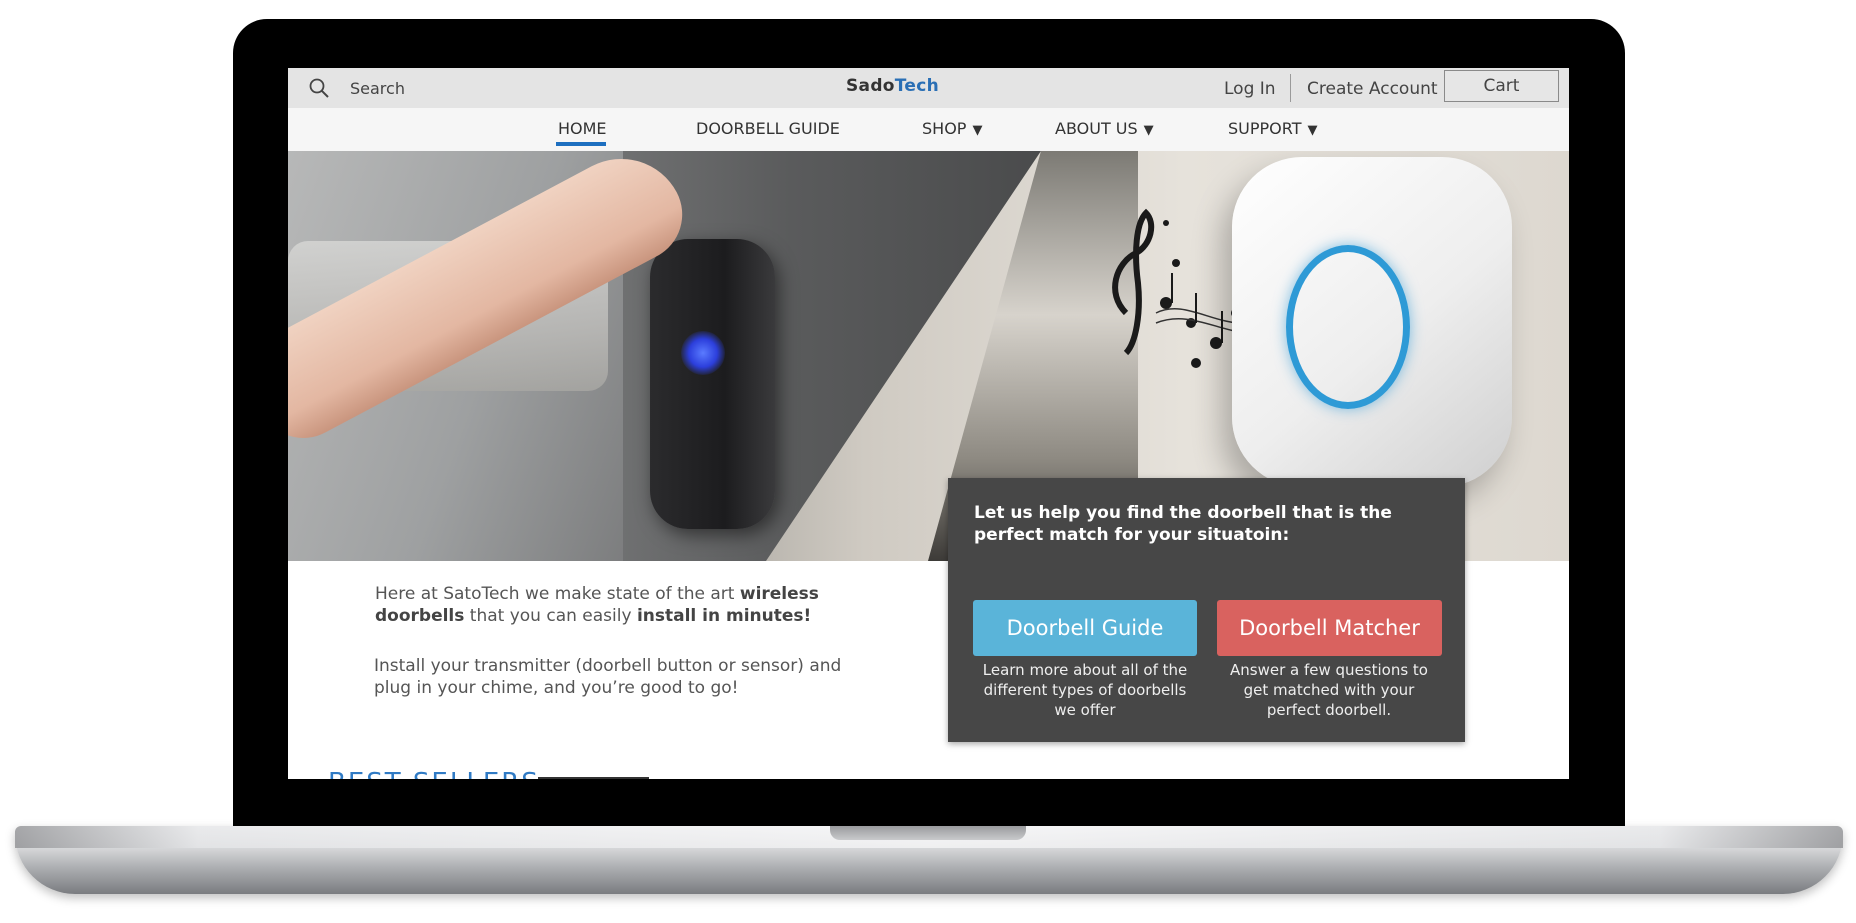 Image resolution: width=1856 pixels, height=923 pixels. I want to click on laptop-notch, so click(928, 833).